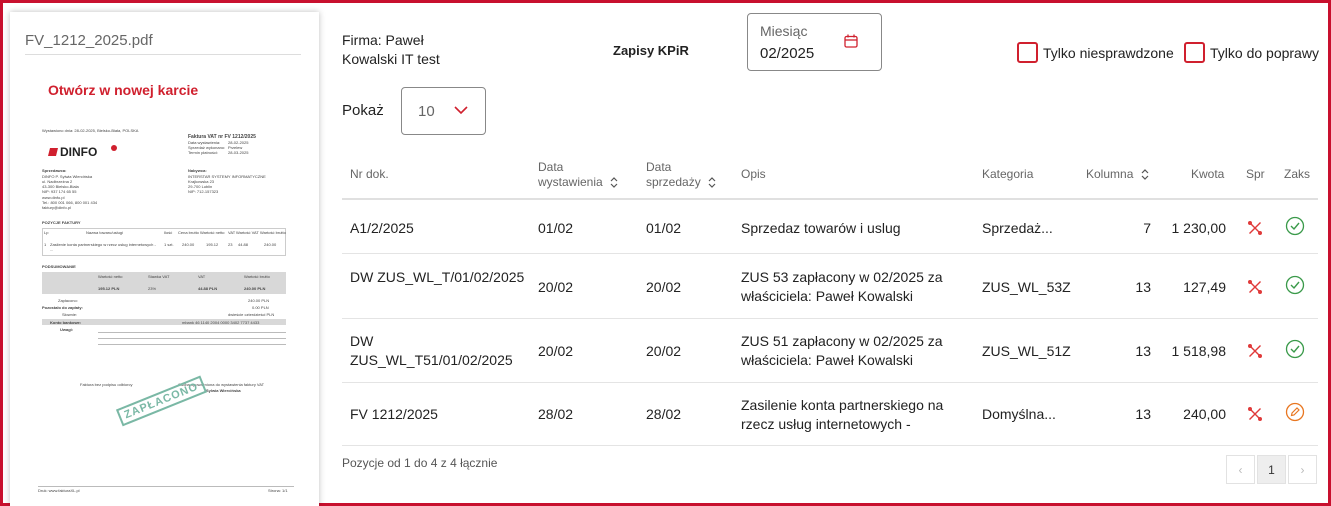 The image size is (1331, 506). I want to click on doc-col: Wartość brutto, so click(273, 232).